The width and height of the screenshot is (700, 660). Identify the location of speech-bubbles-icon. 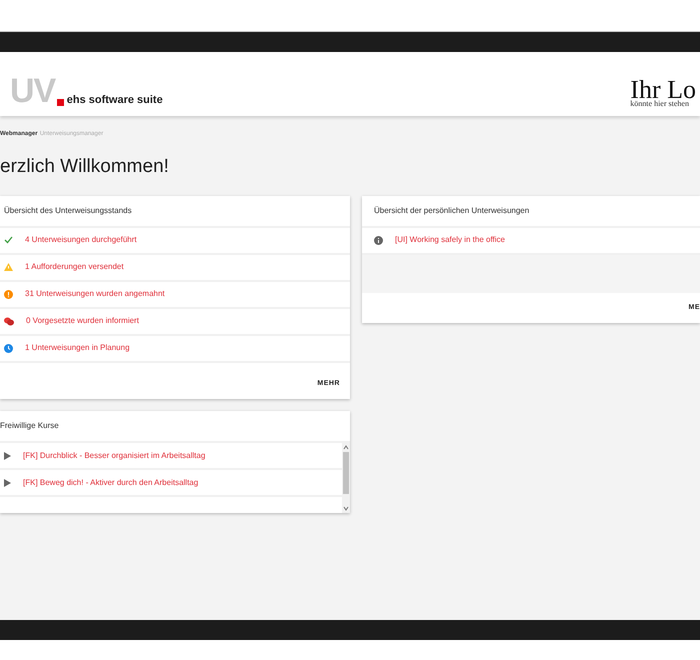
(9, 321).